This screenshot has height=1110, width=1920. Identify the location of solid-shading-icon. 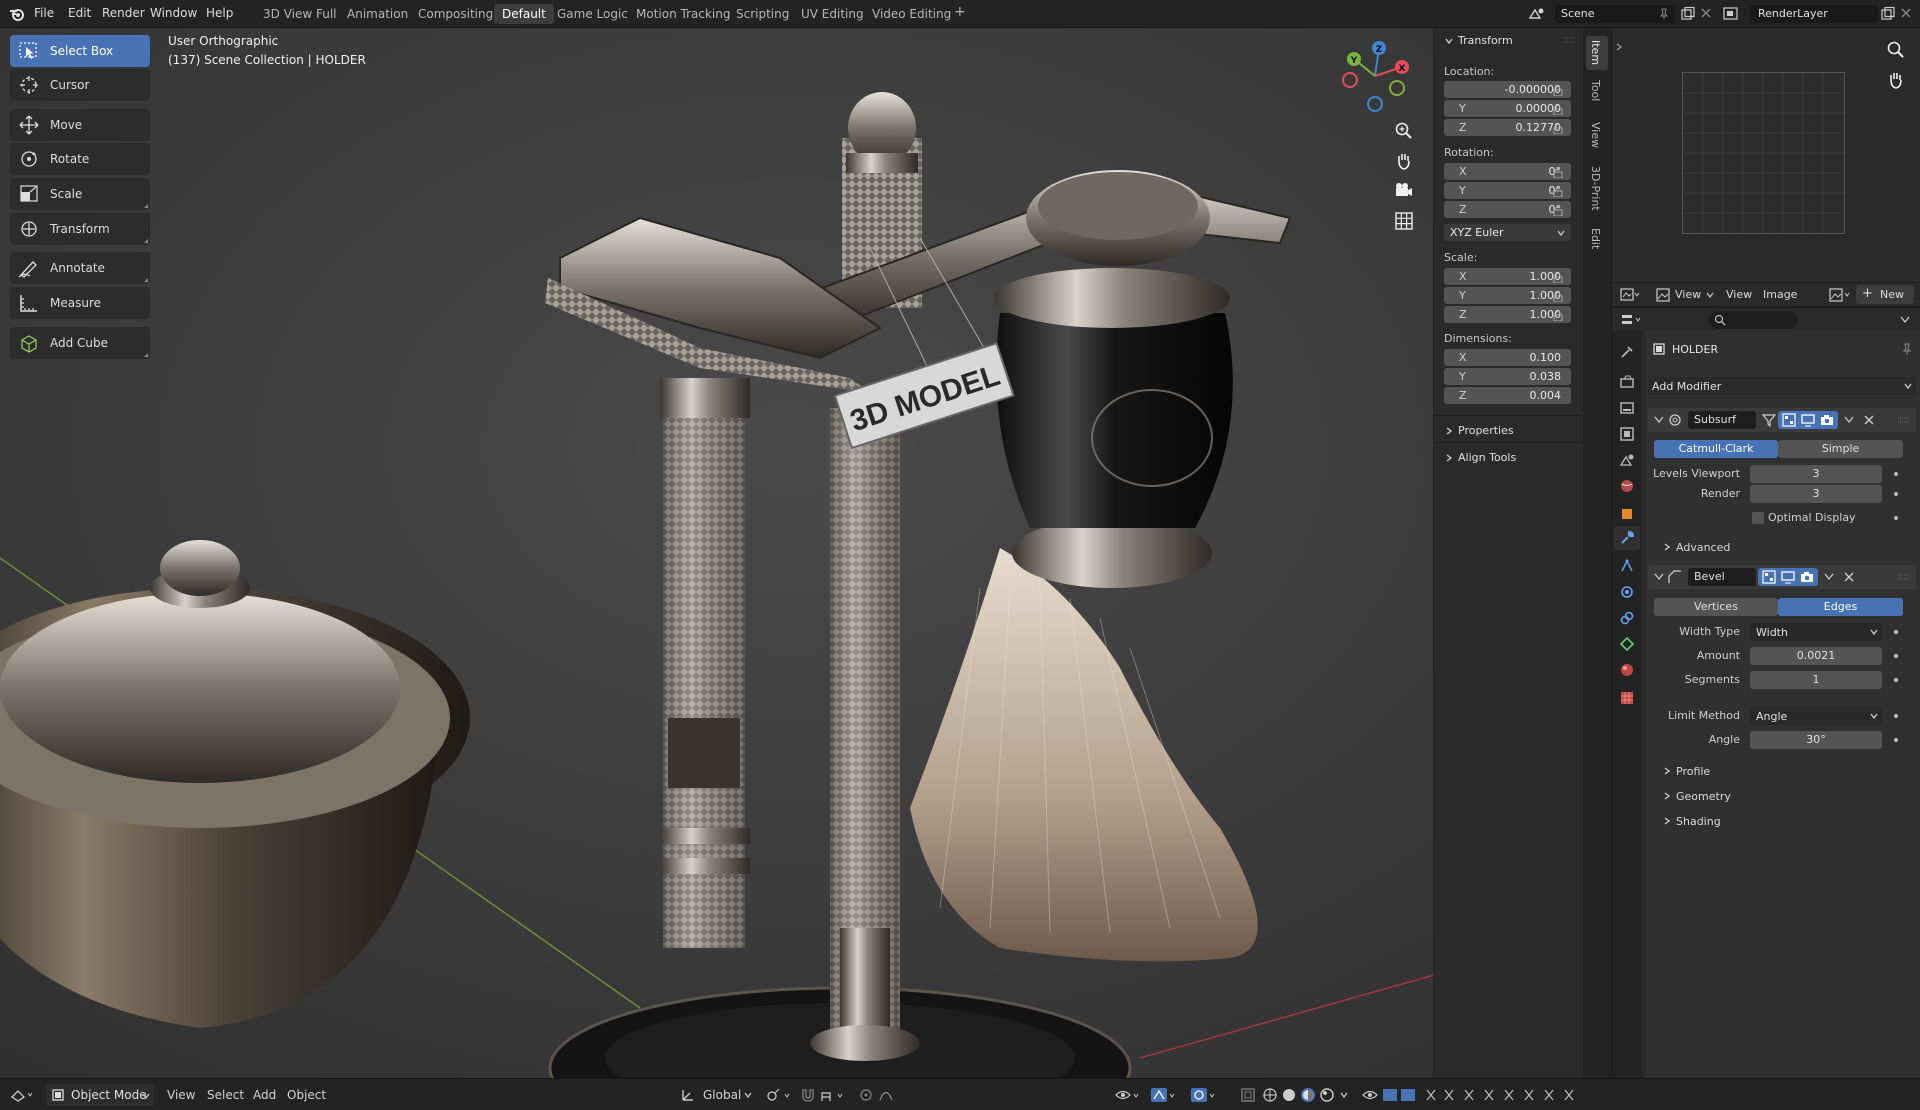
(1289, 1095).